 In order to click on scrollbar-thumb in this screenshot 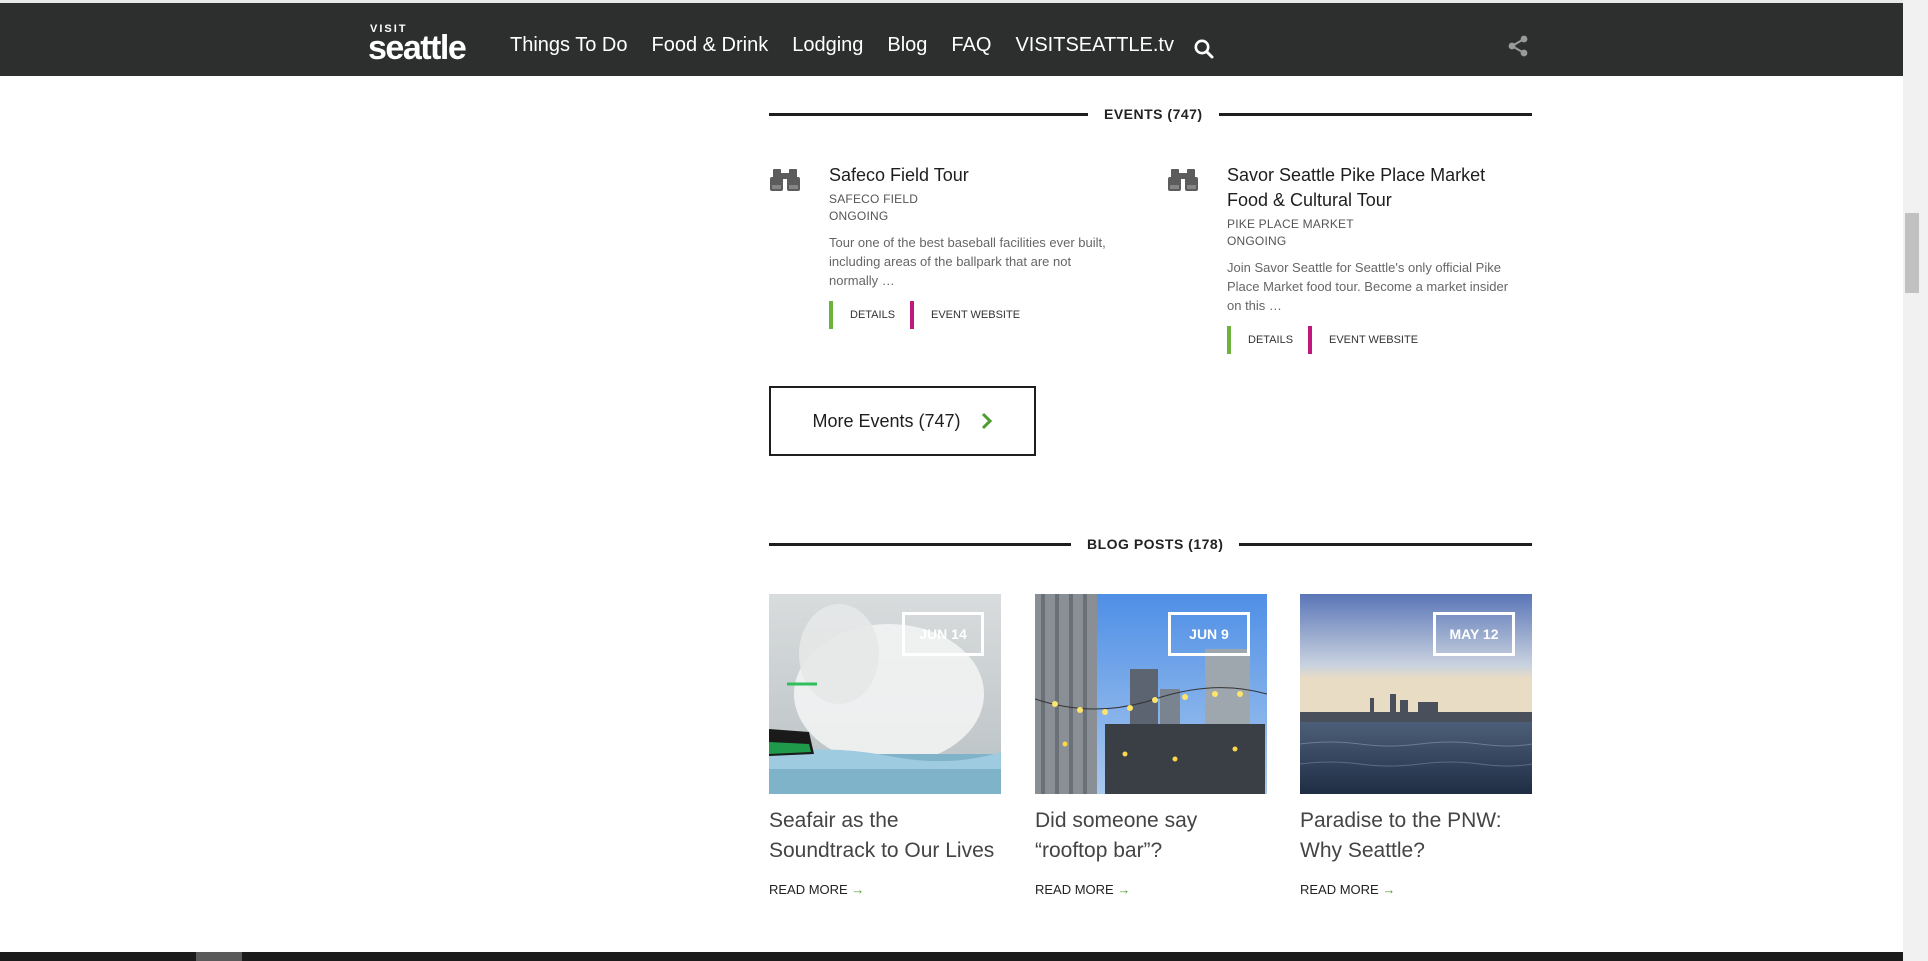, I will do `click(1912, 253)`.